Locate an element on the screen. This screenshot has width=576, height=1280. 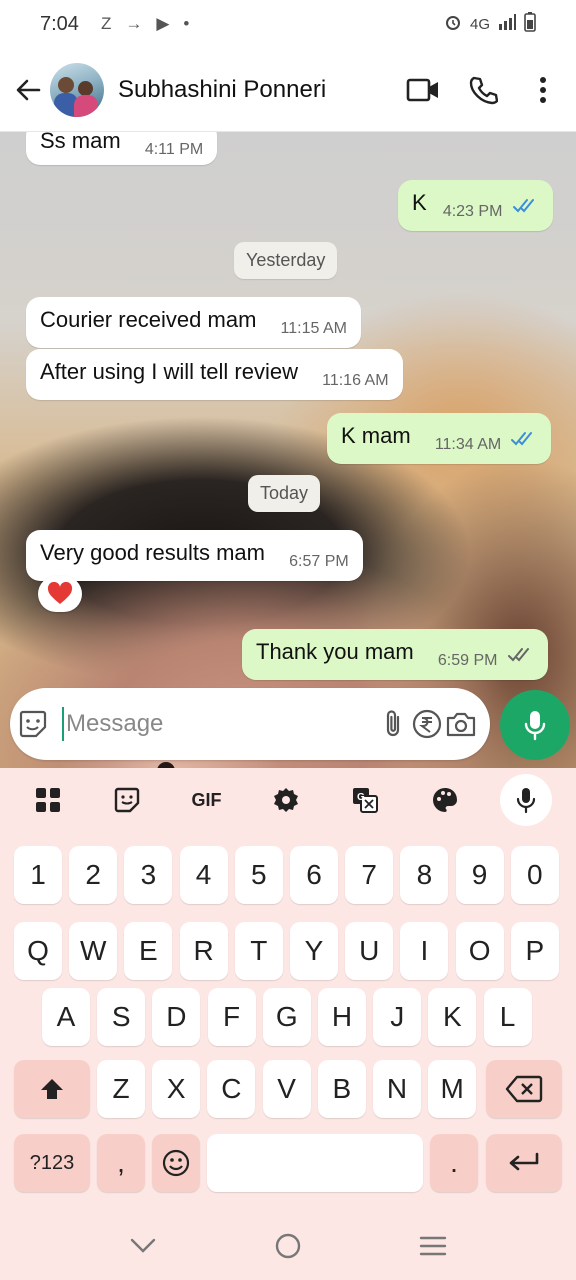
contact-name: Subhashini Ponneri is located at coordinates (257, 90).